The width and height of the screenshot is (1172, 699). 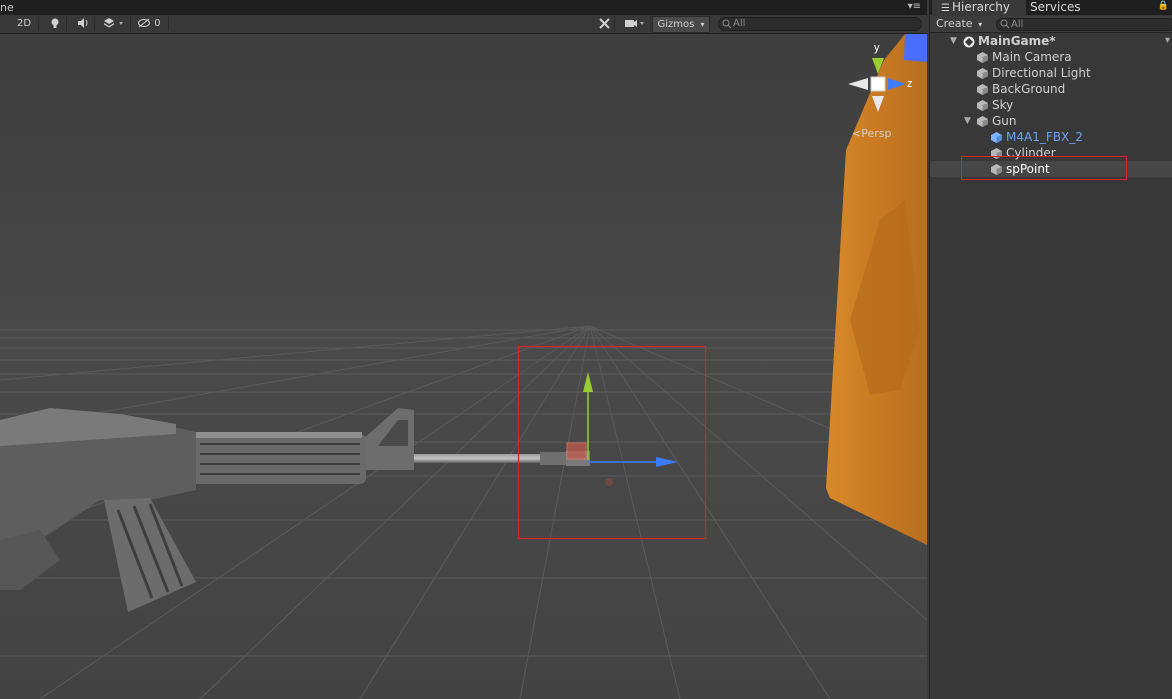 I want to click on gizmos-label: Gizmos, so click(x=676, y=24).